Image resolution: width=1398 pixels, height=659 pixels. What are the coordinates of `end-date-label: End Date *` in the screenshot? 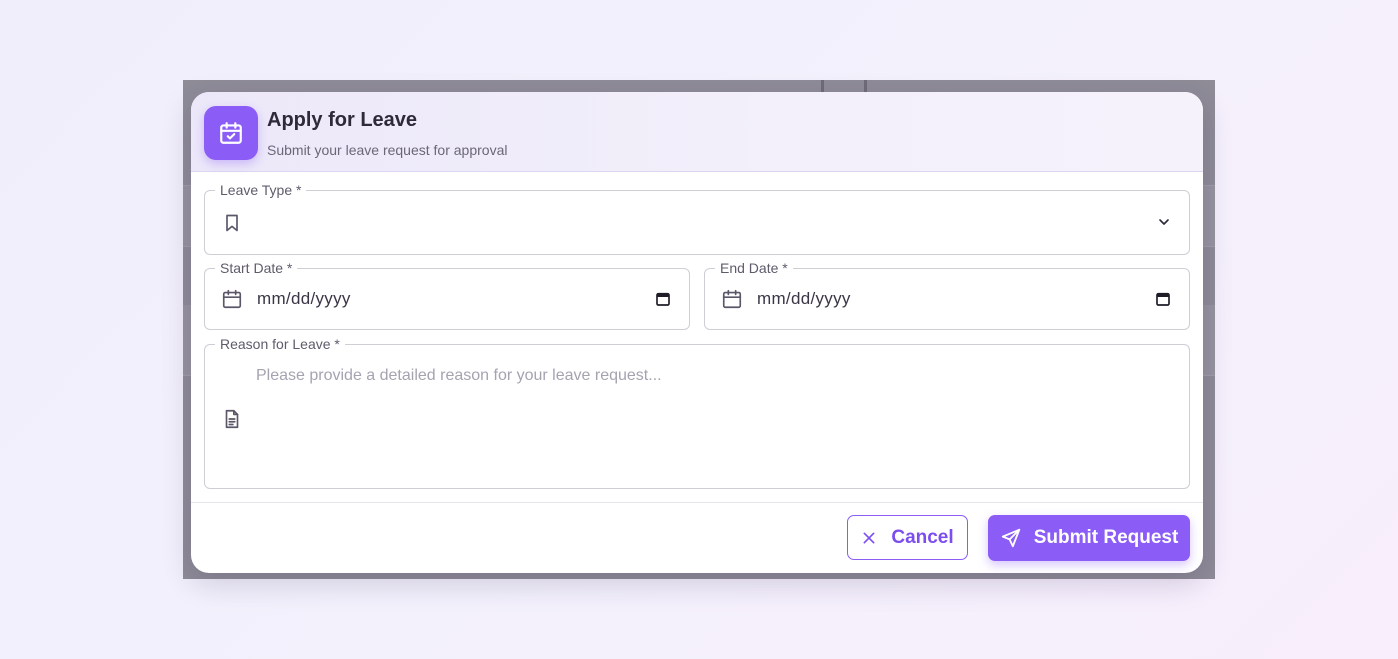 It's located at (754, 268).